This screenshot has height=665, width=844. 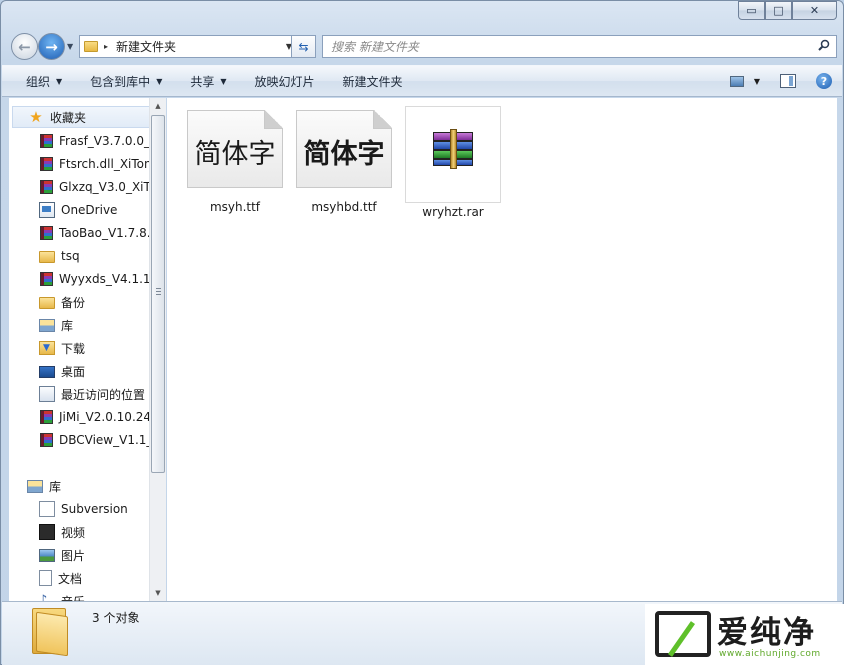 I want to click on sidebar-item-library: 库, so click(x=56, y=325).